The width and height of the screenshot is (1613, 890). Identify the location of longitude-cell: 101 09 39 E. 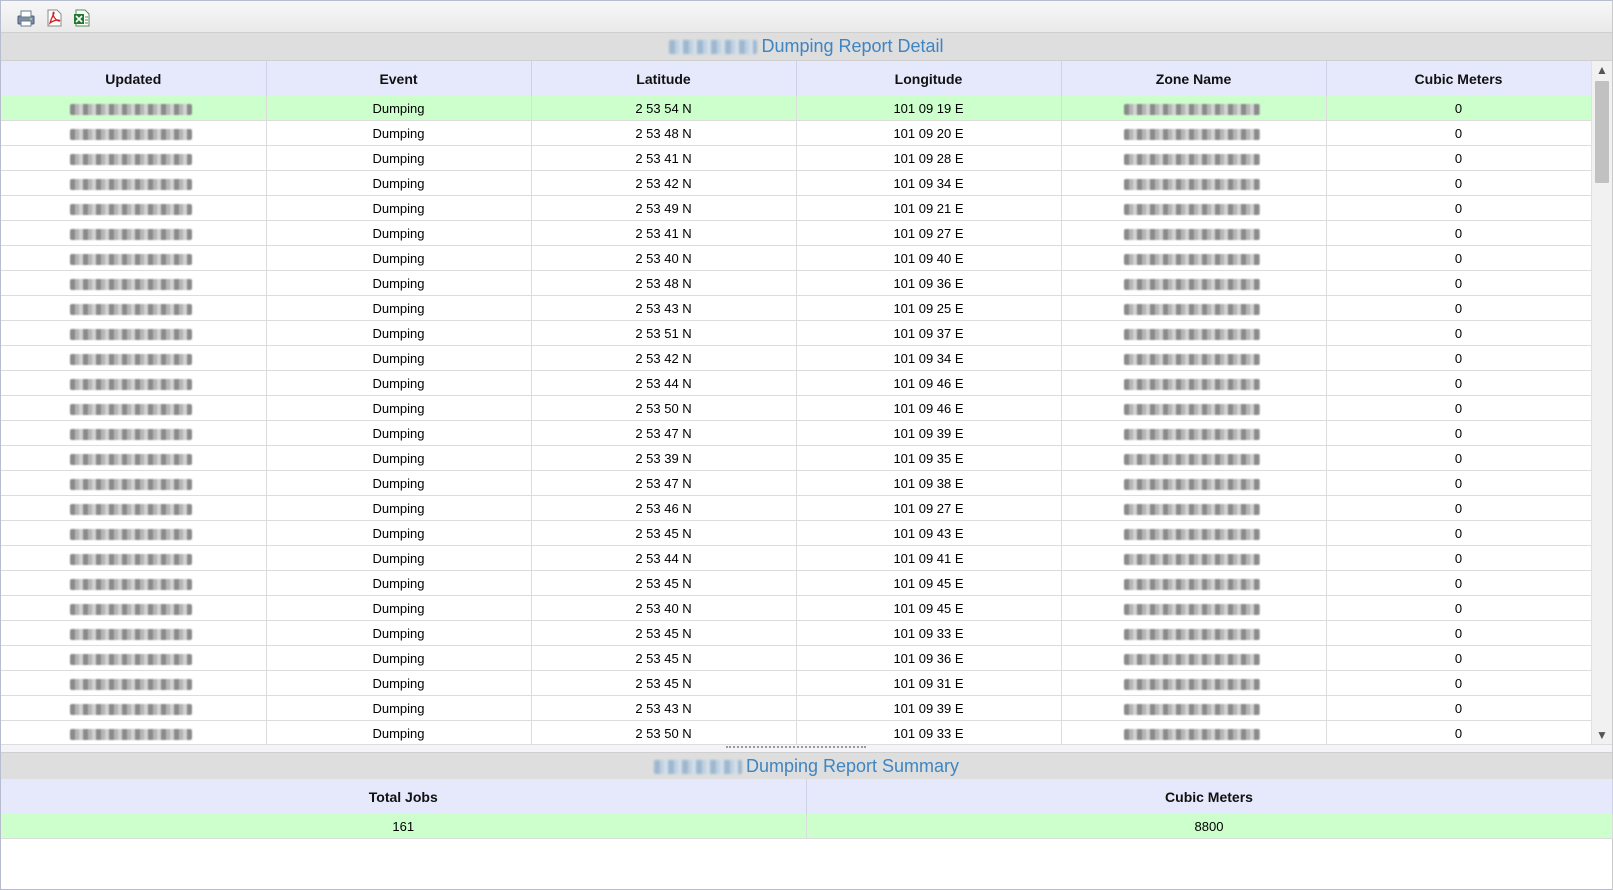
(929, 708).